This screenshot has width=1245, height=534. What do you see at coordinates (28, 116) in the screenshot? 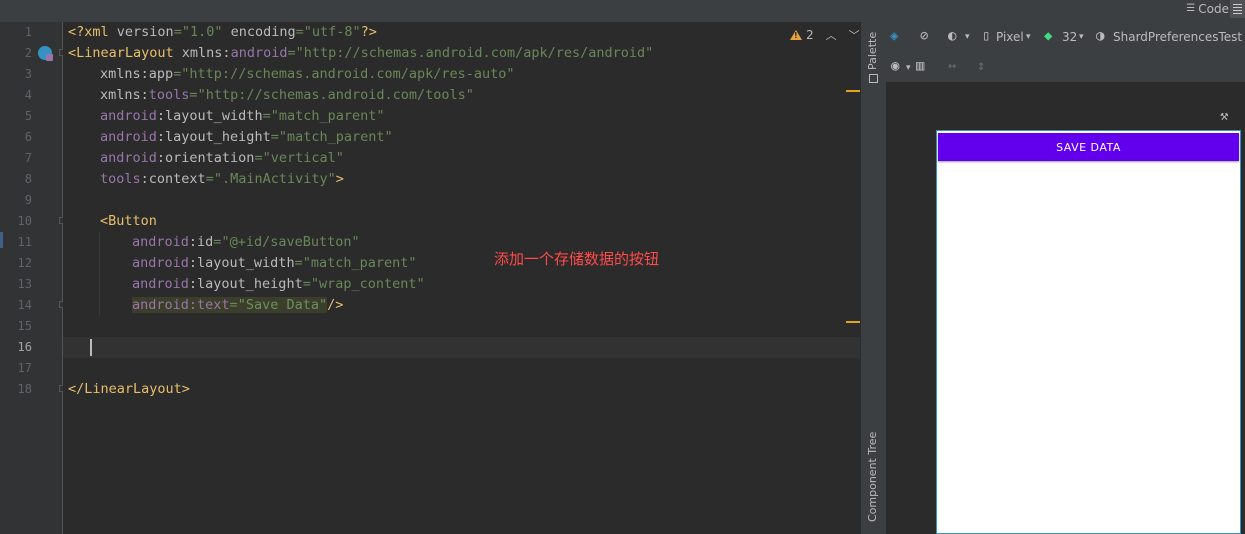
I see `line-number: 5` at bounding box center [28, 116].